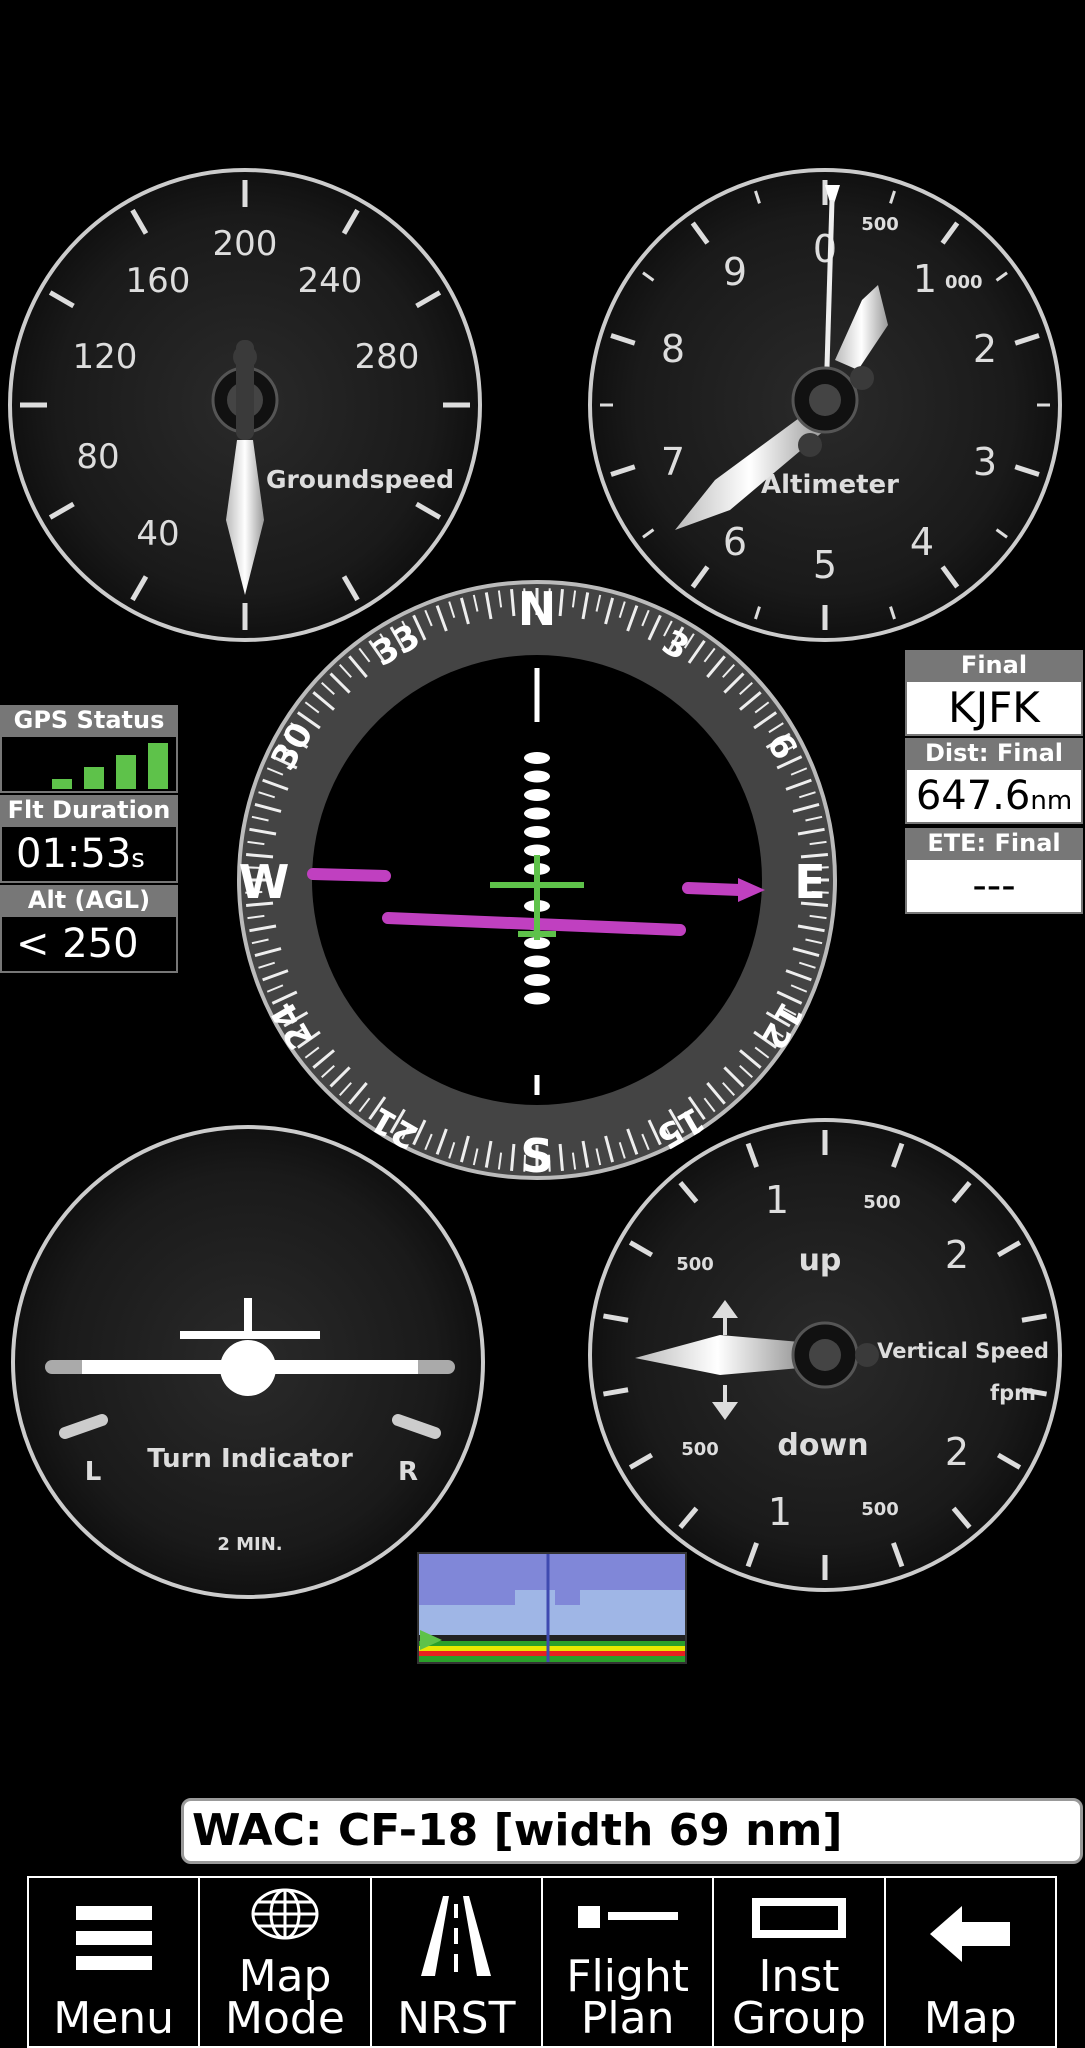  I want to click on turn-indicator-label: Turn Indicator, so click(250, 1459).